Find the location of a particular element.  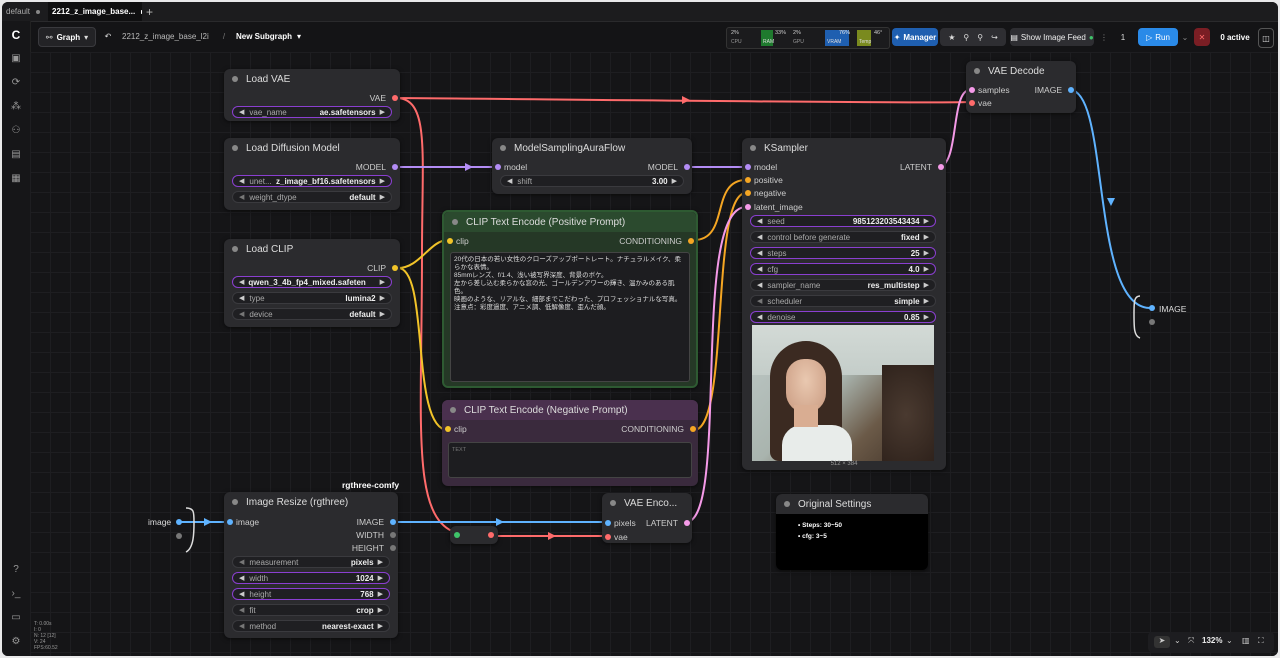

panel-toggle-icon: ◫ is located at coordinates (1266, 38).